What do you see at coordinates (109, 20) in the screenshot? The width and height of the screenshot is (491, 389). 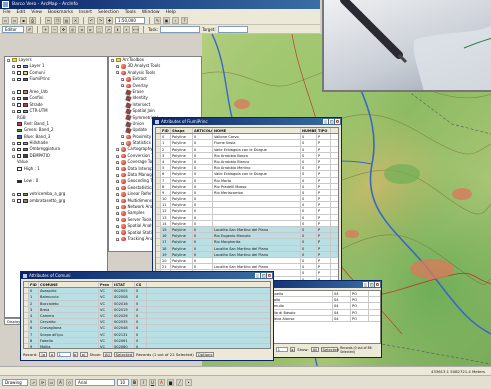 I see `add-data-icon: ✚` at bounding box center [109, 20].